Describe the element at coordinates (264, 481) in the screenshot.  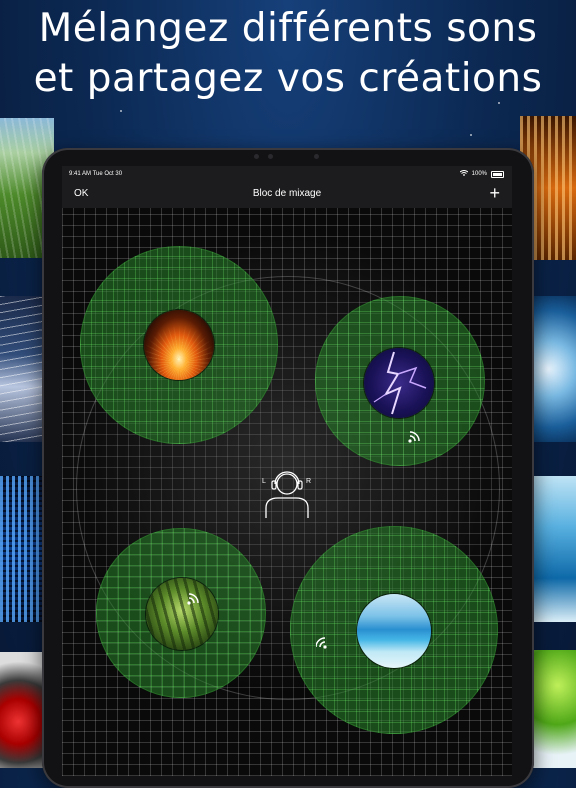
I see `left-channel-label: L` at that location.